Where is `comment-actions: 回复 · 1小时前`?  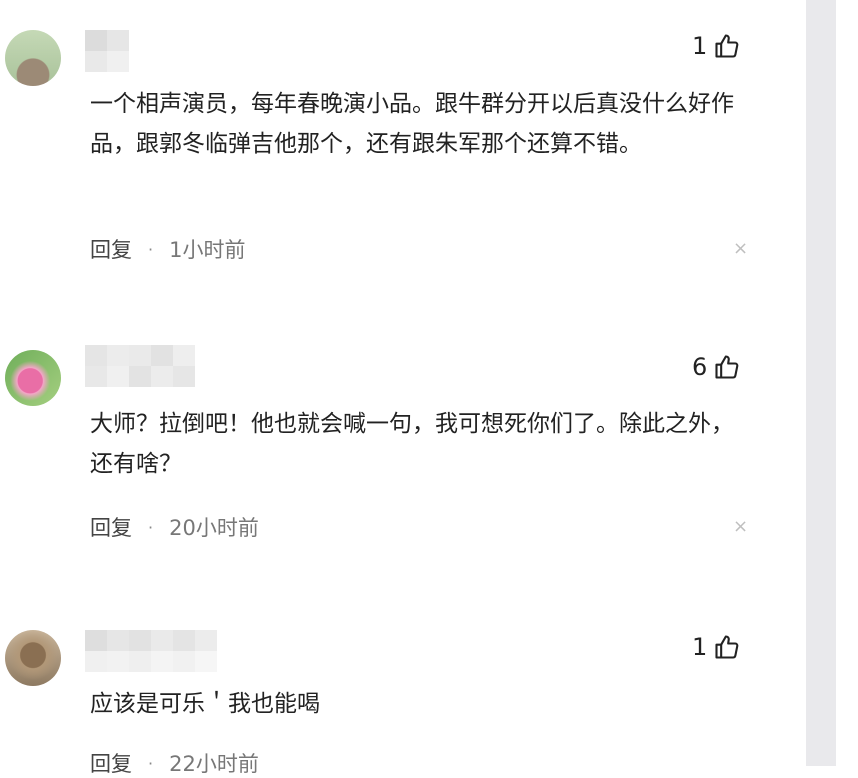 comment-actions: 回复 · 1小时前 is located at coordinates (167, 249).